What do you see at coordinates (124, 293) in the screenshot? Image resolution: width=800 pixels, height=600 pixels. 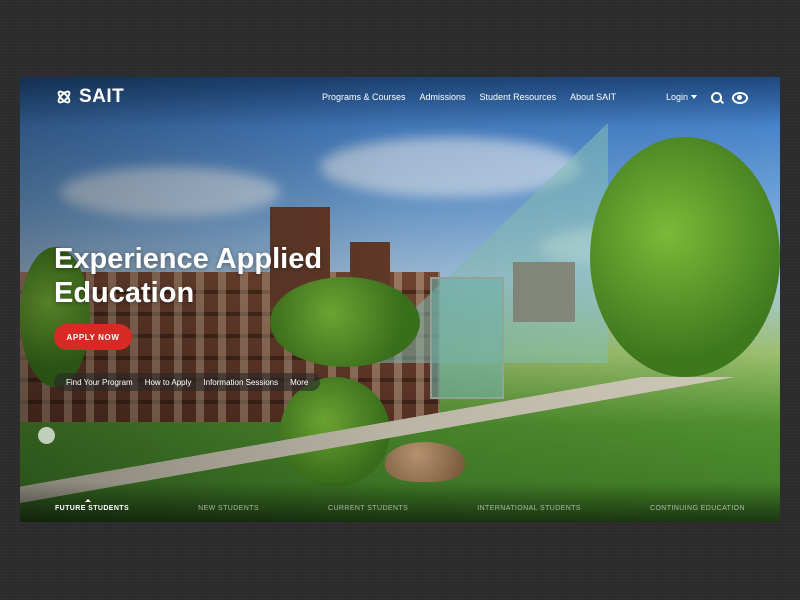 I see `hero-title-line2: Education` at bounding box center [124, 293].